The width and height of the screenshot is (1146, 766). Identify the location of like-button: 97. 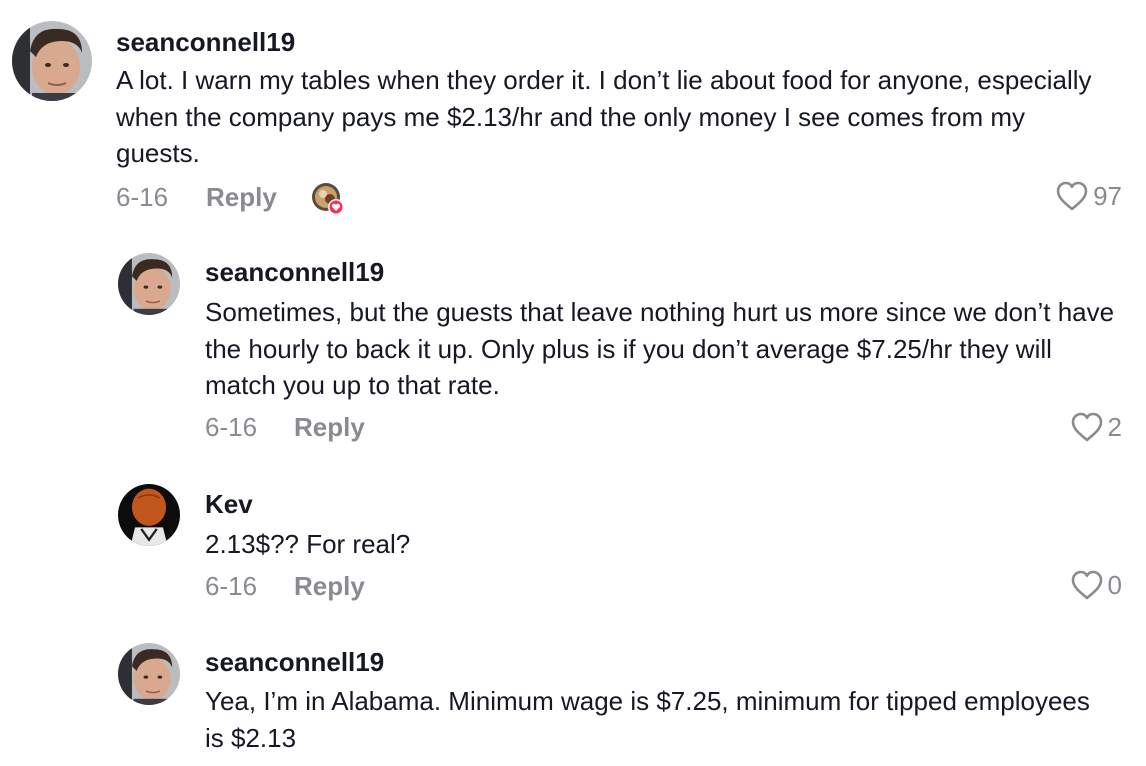
(1088, 196).